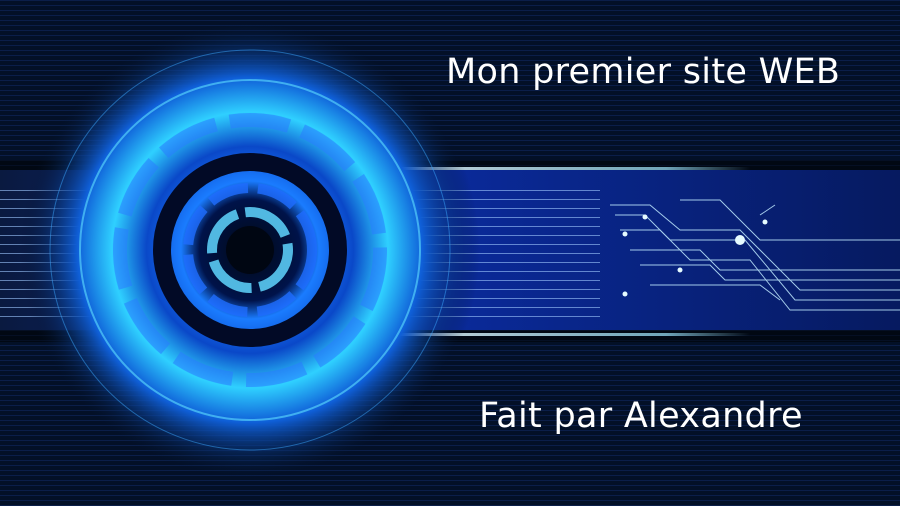 This screenshot has width=900, height=506. What do you see at coordinates (643, 72) in the screenshot?
I see `slide-title: Mon premier site WEB` at bounding box center [643, 72].